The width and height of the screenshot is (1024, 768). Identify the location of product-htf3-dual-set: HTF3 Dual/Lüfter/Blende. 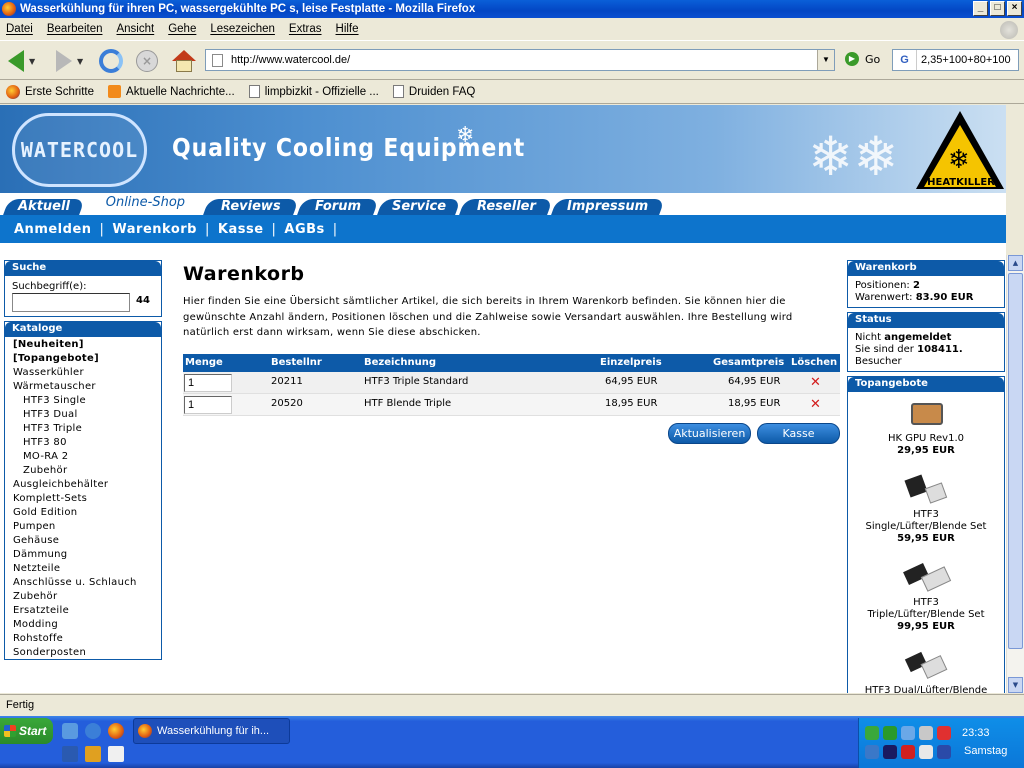
(926, 672).